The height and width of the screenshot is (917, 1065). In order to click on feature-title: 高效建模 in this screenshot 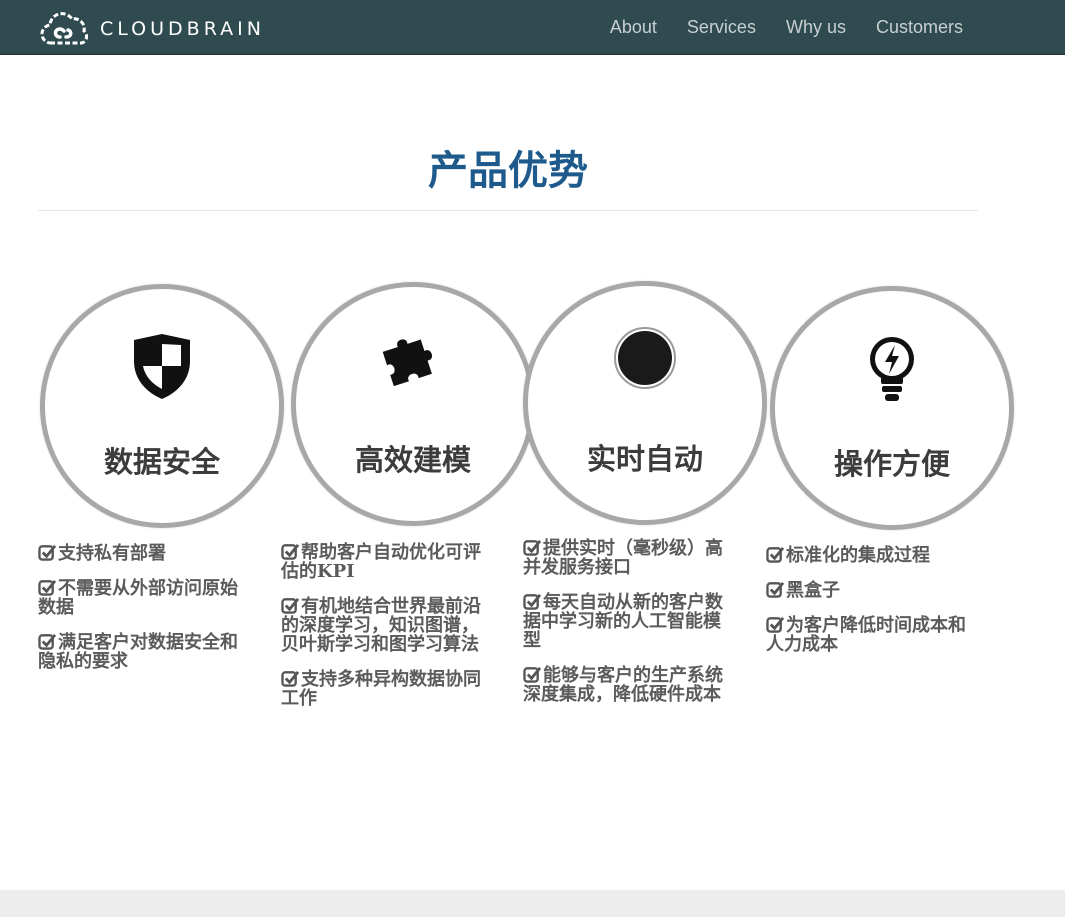, I will do `click(412, 460)`.